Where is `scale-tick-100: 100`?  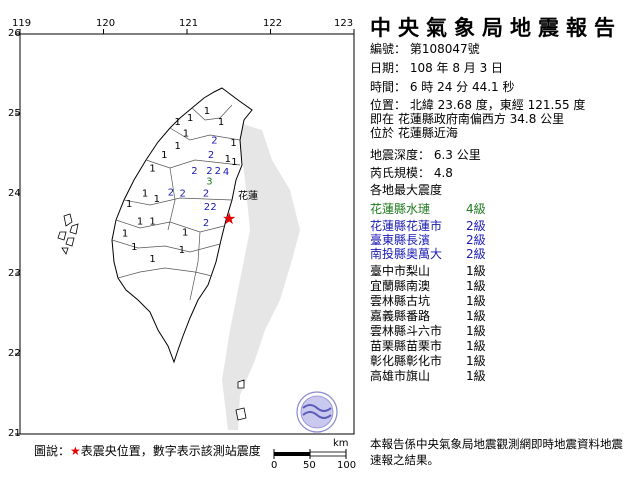
scale-tick-100: 100 is located at coordinates (347, 465).